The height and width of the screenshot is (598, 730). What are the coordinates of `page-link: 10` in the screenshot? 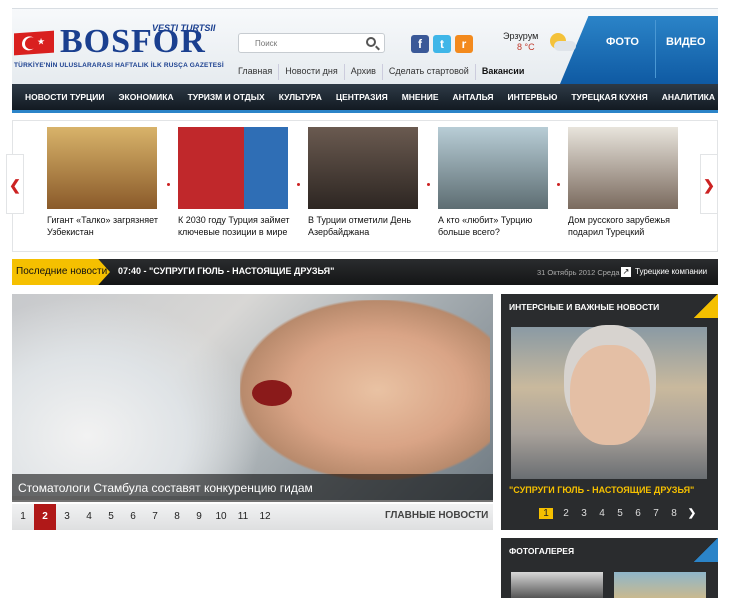 It's located at (221, 517).